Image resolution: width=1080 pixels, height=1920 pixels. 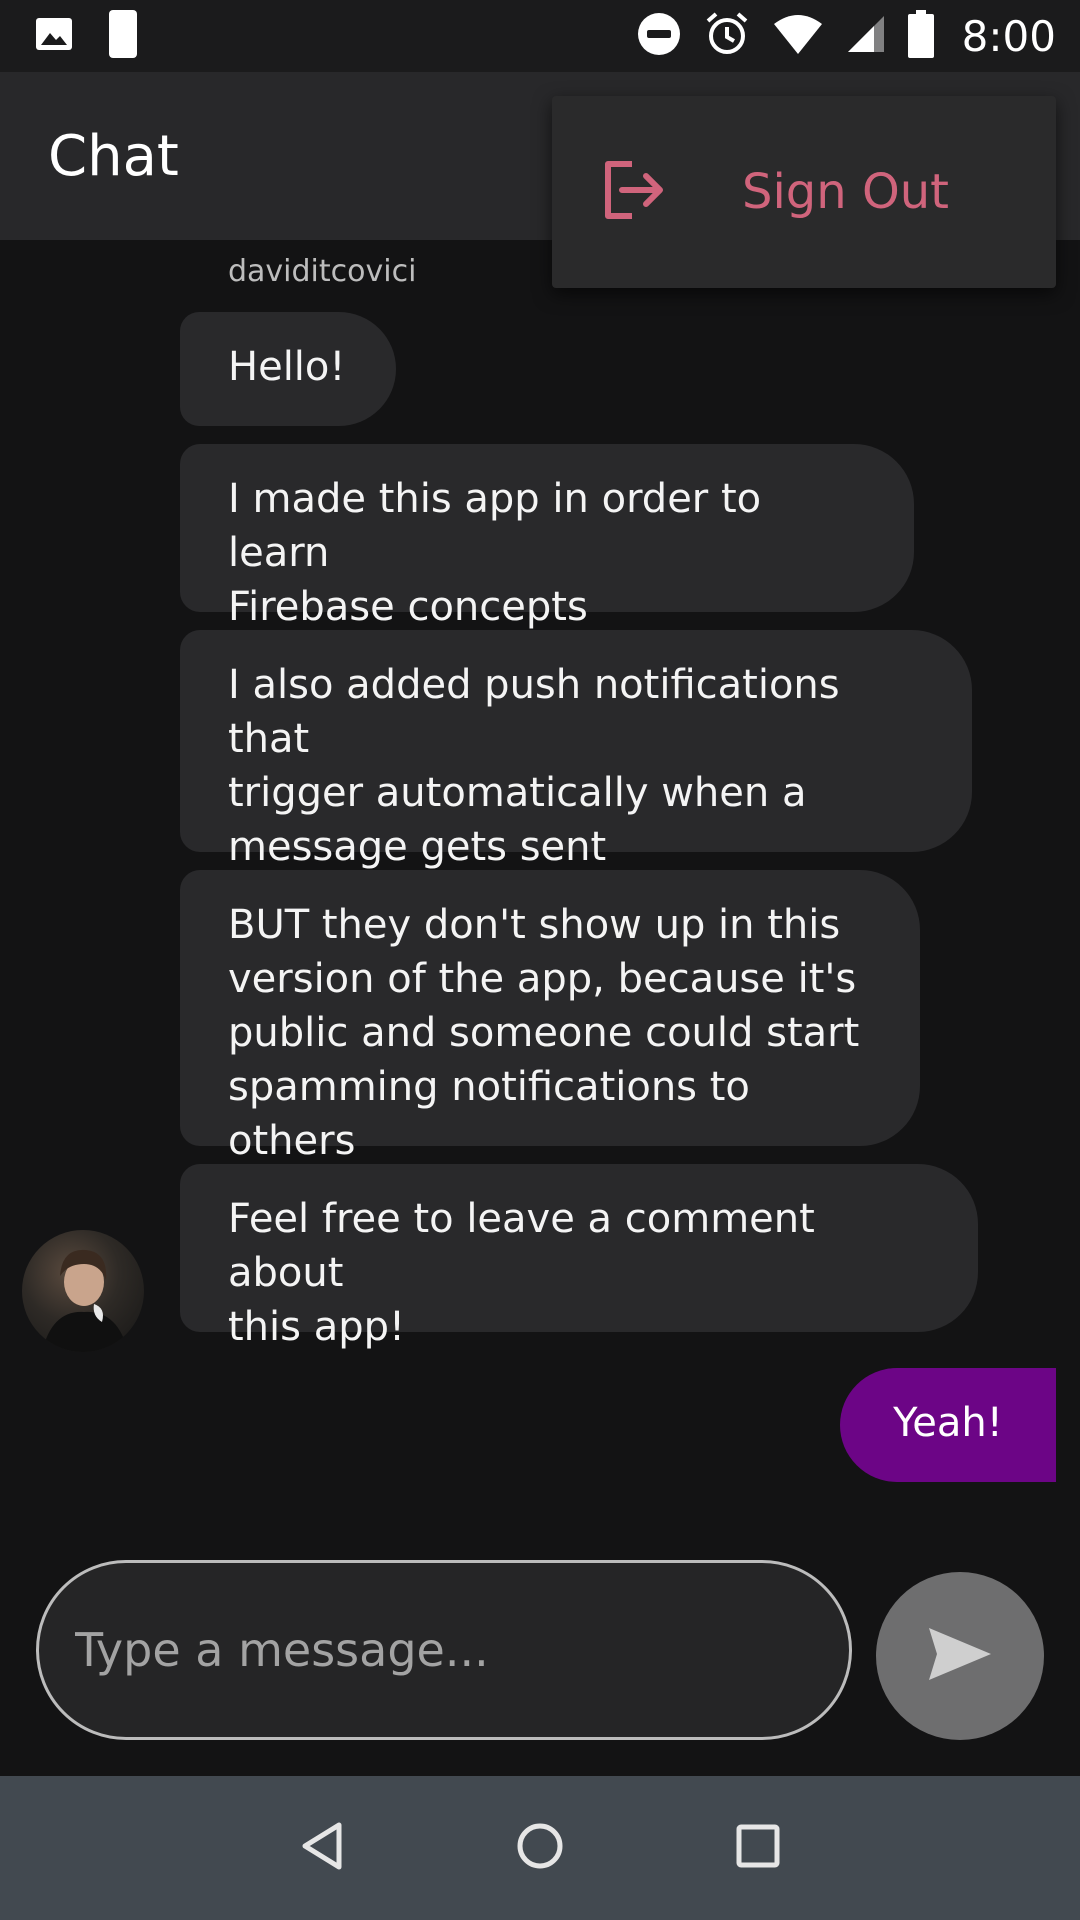 I want to click on recents-button, so click(x=758, y=1848).